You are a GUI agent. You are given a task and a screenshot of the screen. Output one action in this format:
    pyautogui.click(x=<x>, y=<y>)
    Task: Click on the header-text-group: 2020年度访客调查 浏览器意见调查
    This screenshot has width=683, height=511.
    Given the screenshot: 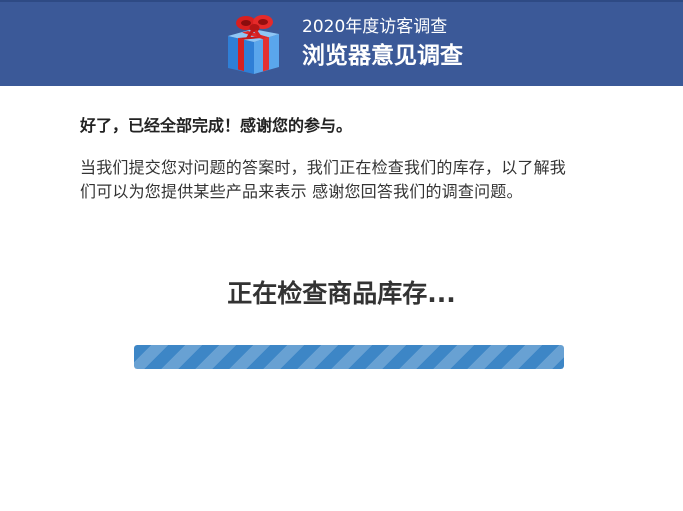 What is the action you would take?
    pyautogui.click(x=382, y=44)
    